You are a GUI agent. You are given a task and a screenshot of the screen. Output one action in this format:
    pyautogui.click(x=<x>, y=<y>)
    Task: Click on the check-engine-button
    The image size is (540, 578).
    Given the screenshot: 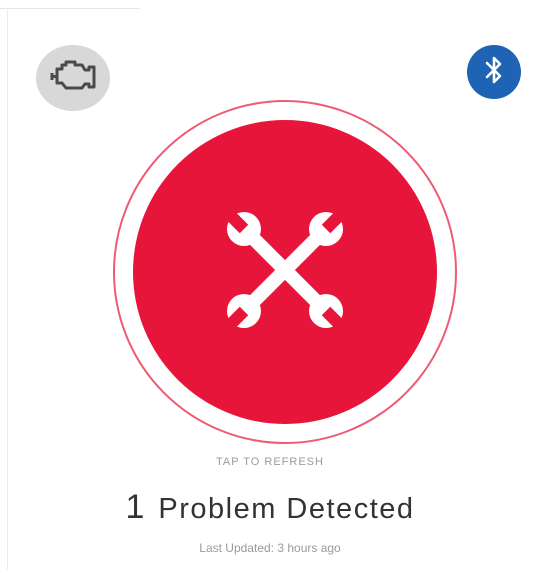 What is the action you would take?
    pyautogui.click(x=73, y=78)
    